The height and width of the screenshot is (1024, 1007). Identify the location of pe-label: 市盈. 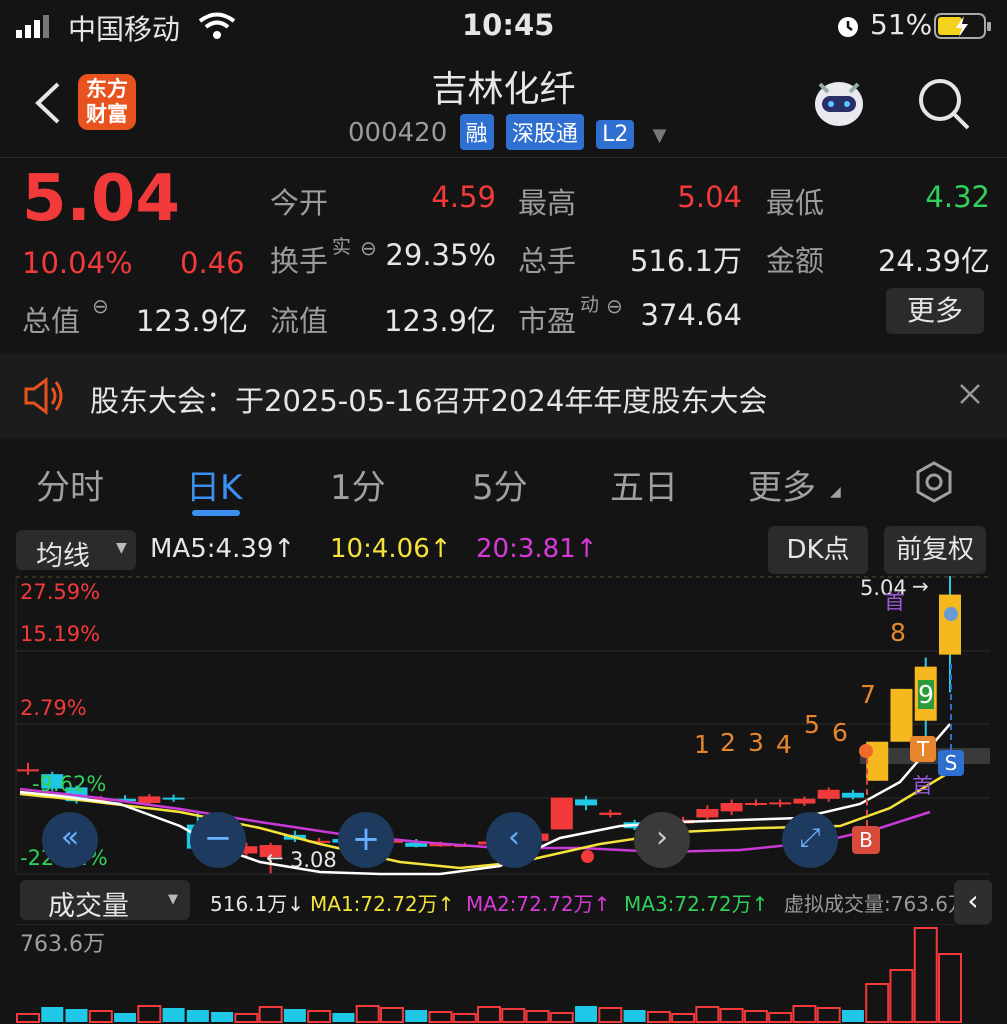
(547, 321).